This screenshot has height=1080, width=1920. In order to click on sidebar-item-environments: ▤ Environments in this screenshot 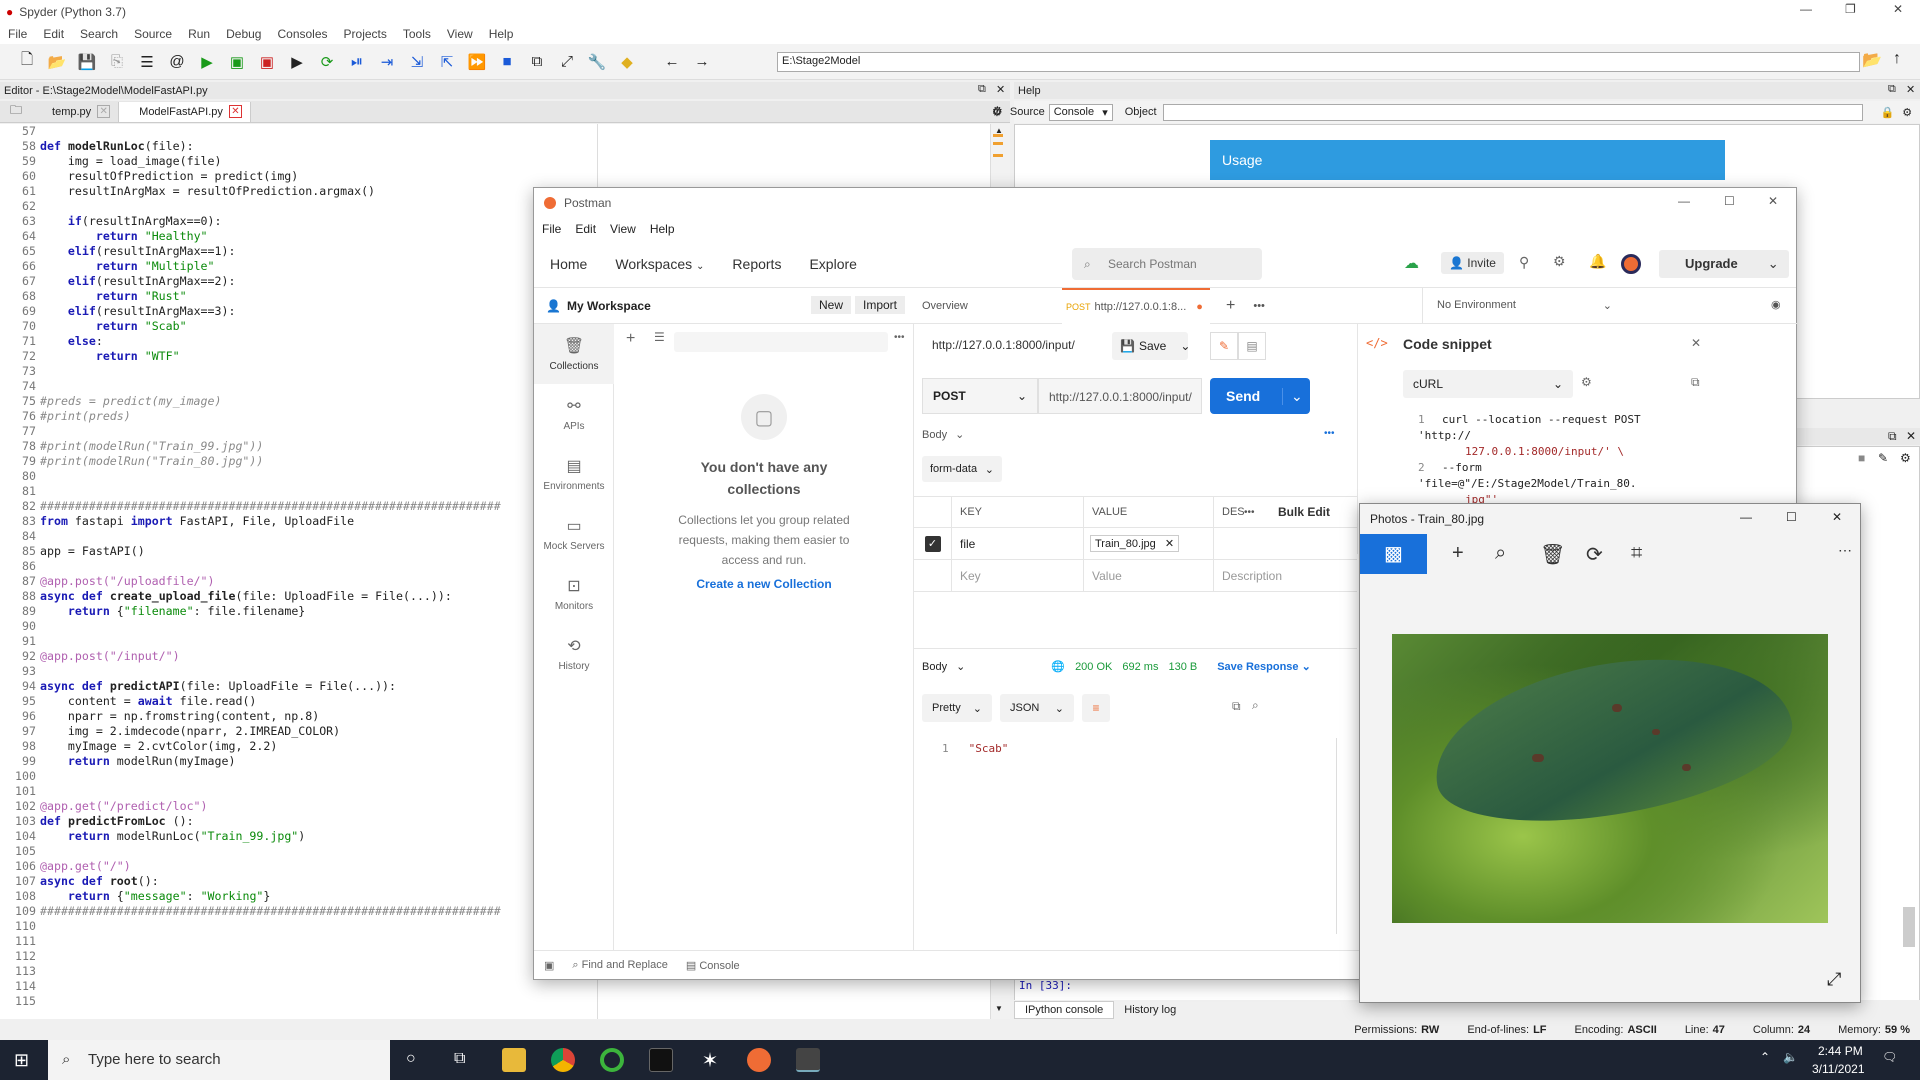, I will do `click(574, 474)`.